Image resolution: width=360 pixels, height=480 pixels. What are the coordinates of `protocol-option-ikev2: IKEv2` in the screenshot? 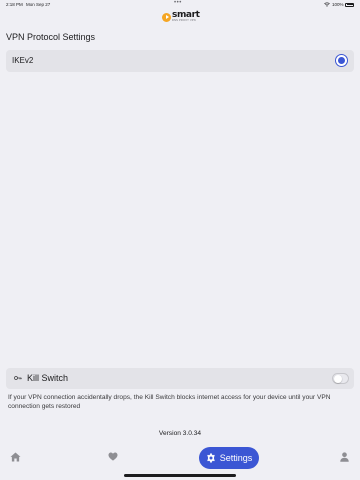 It's located at (180, 61).